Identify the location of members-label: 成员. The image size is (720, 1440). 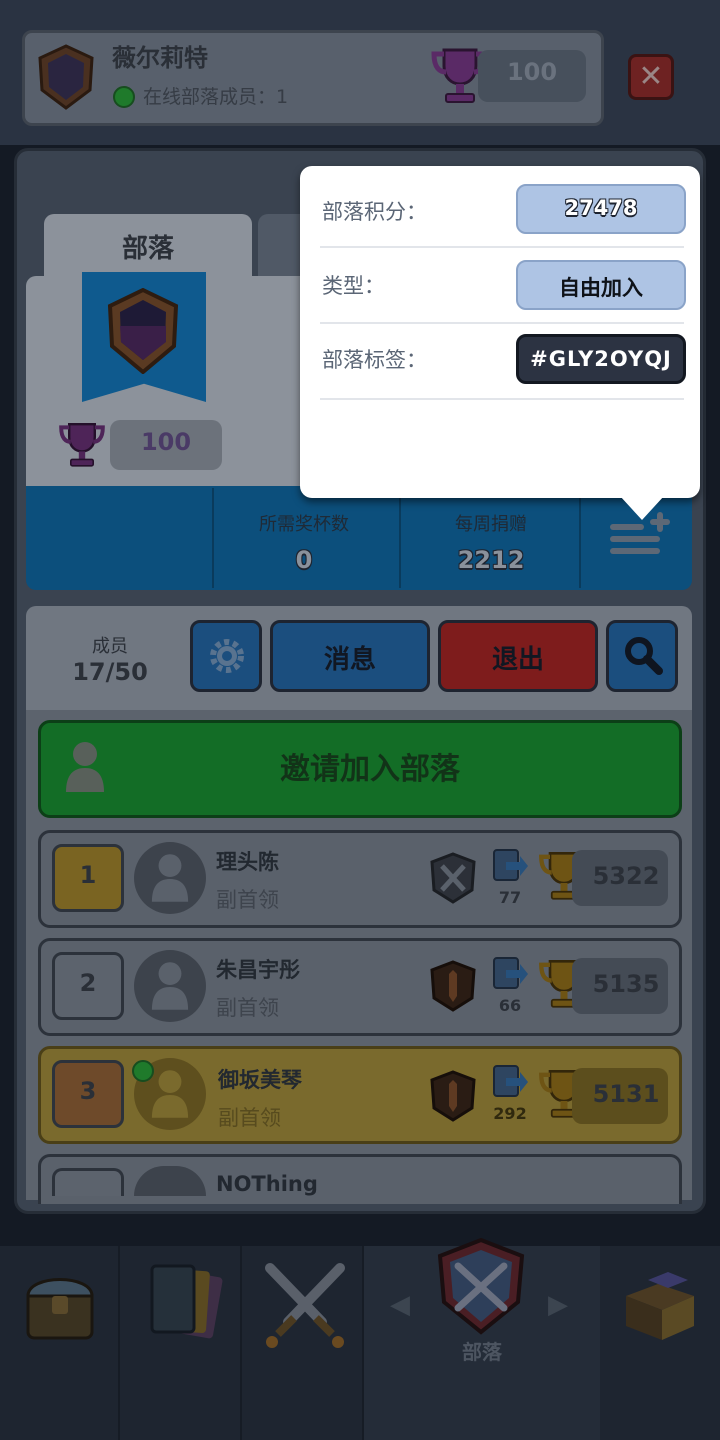
(110, 646).